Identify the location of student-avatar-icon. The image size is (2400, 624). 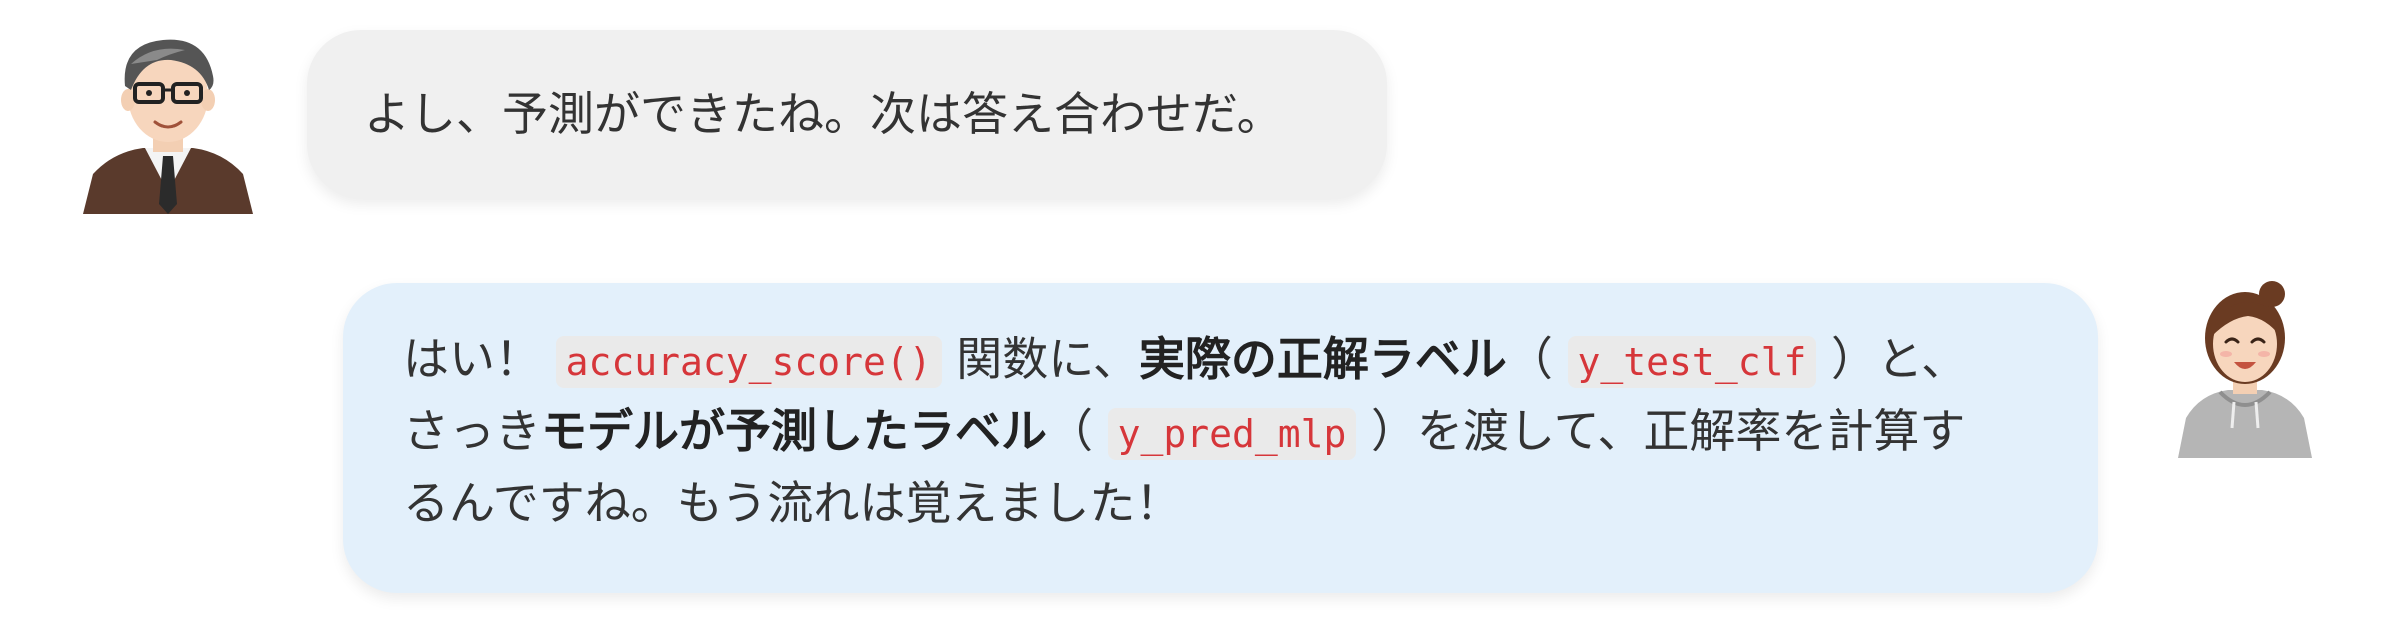
(2245, 368).